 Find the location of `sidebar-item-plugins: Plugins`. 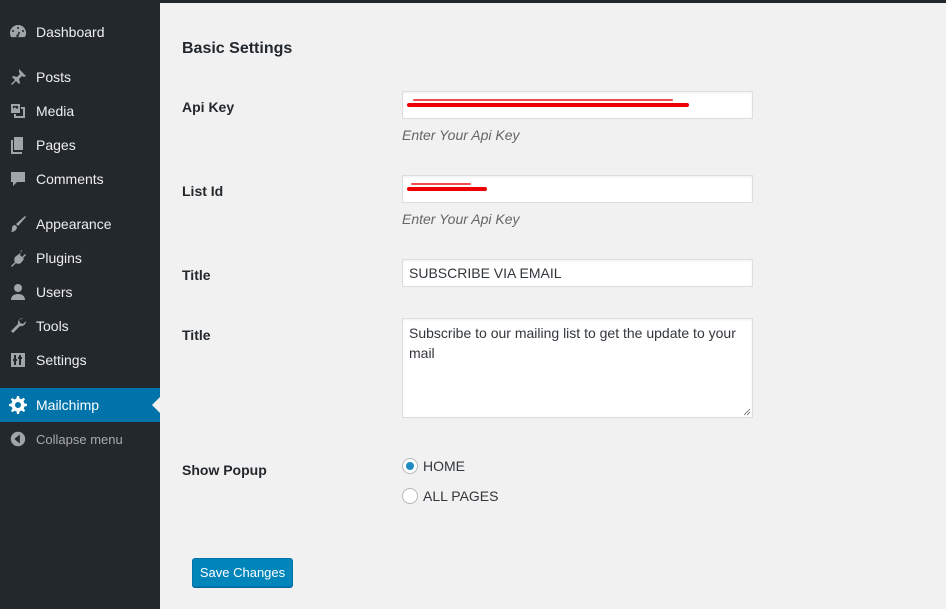

sidebar-item-plugins: Plugins is located at coordinates (80, 258).